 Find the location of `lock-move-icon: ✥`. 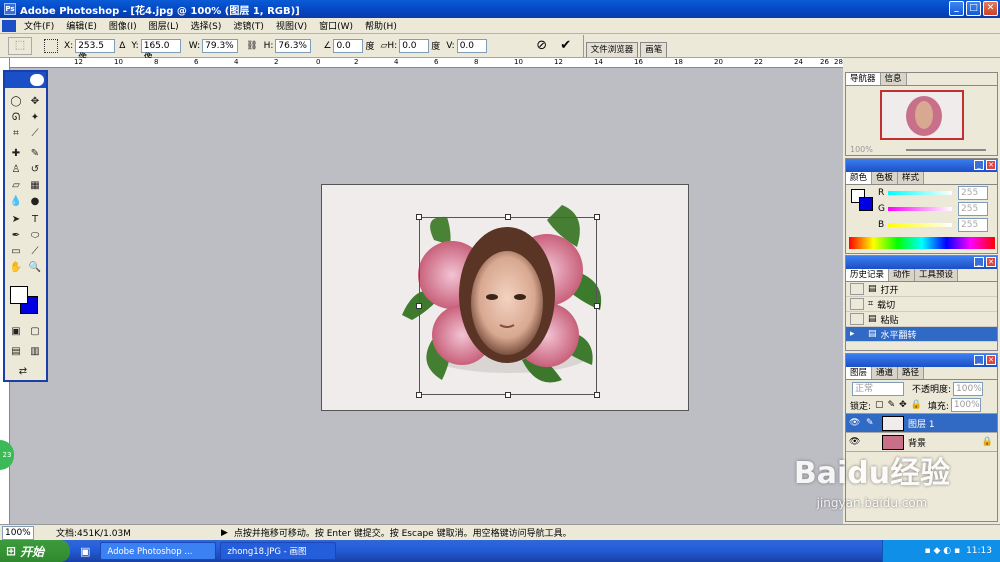

lock-move-icon: ✥ is located at coordinates (903, 405).